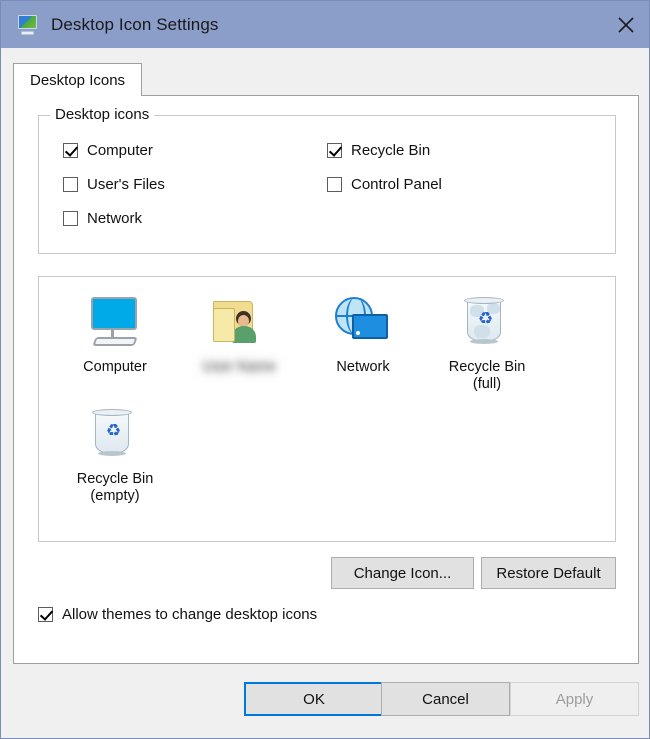  I want to click on checkbox-control-panel-box, so click(334, 184).